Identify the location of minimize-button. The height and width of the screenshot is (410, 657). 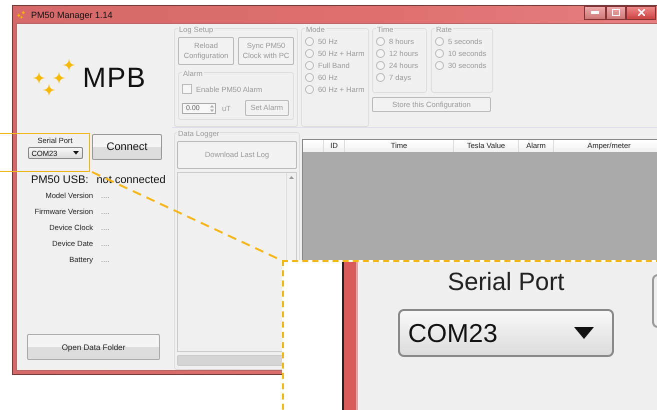
(595, 13).